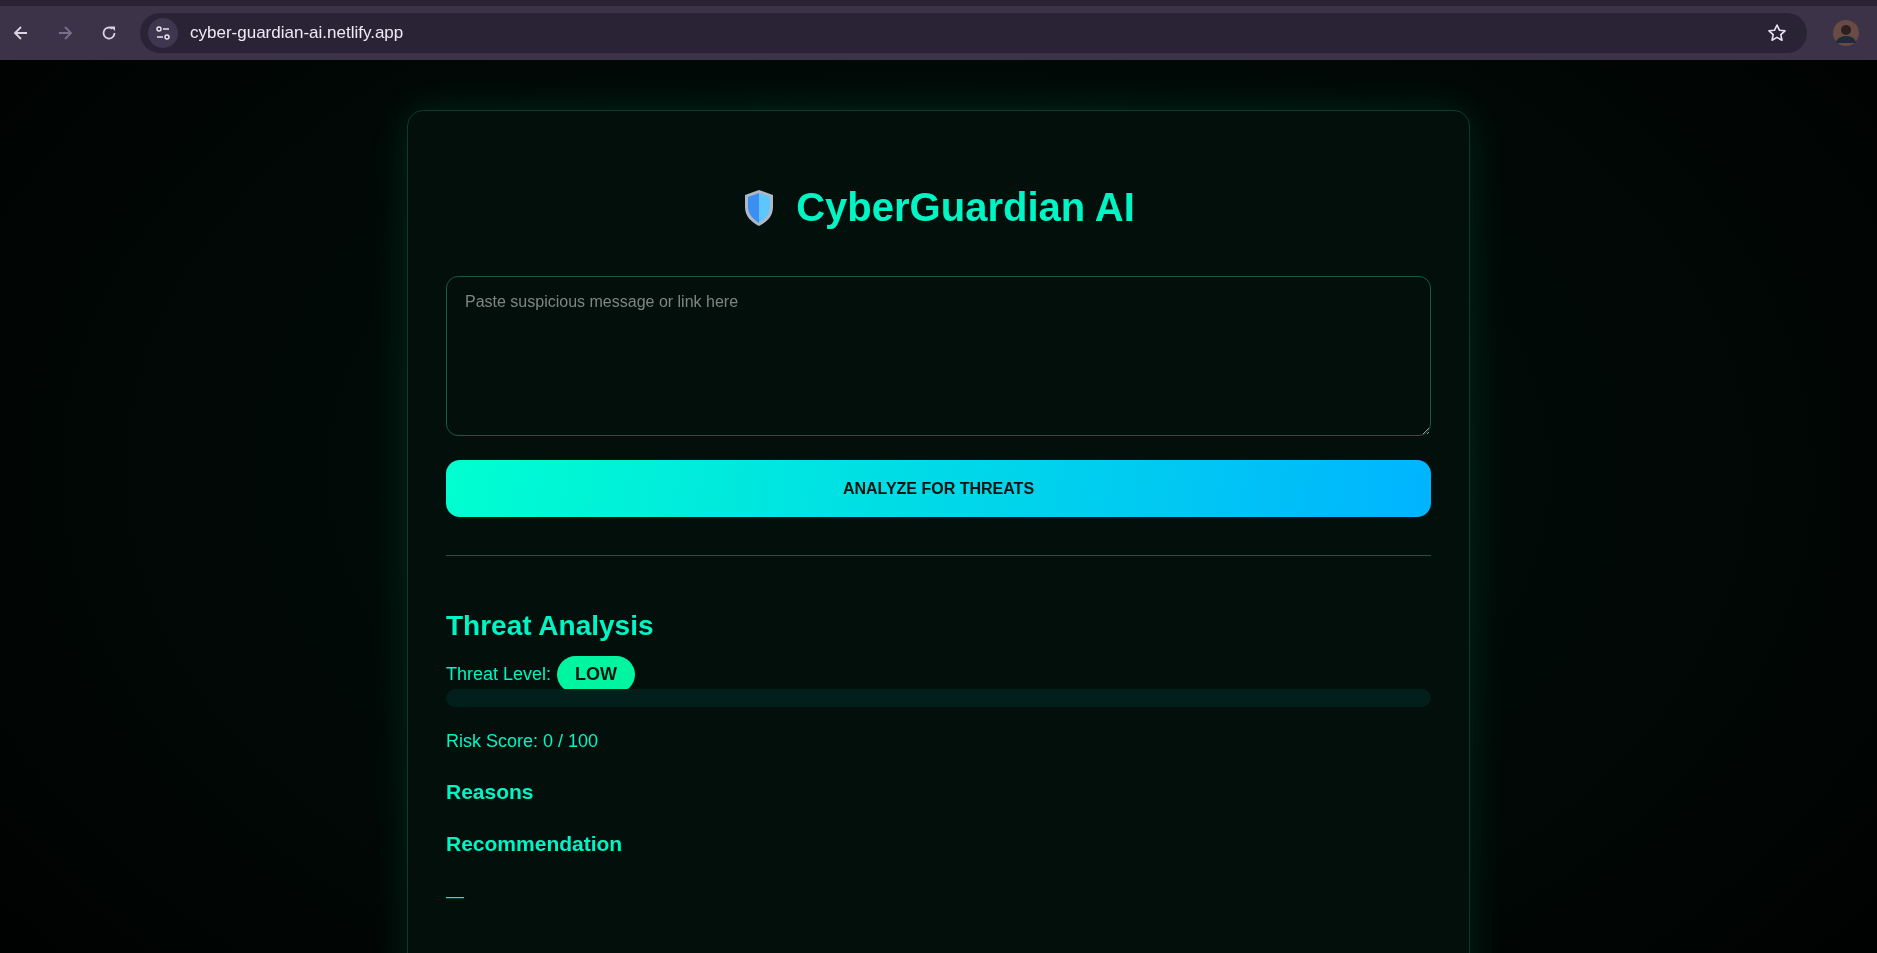 This screenshot has height=953, width=1877. I want to click on analyze-button: ANALYZE FOR THREATS, so click(938, 488).